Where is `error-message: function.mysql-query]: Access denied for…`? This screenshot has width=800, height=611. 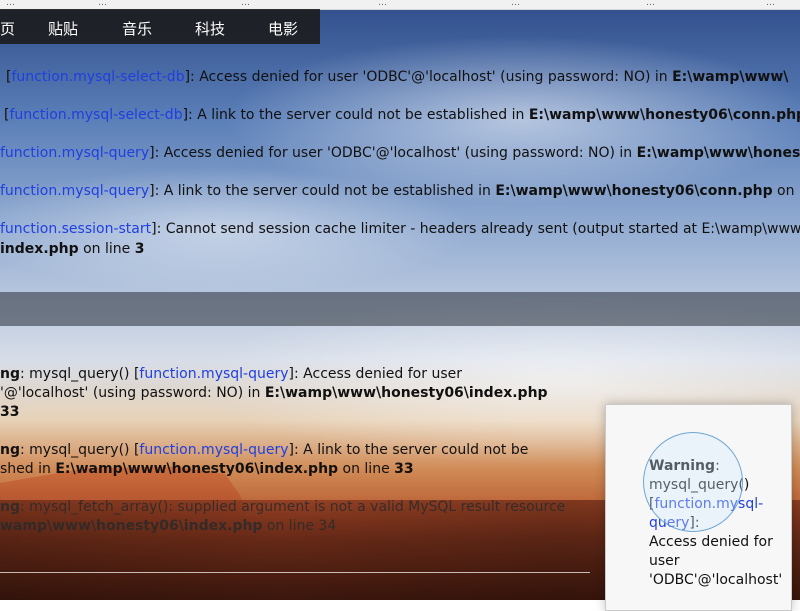 error-message: function.mysql-query]: Access denied for… is located at coordinates (400, 153).